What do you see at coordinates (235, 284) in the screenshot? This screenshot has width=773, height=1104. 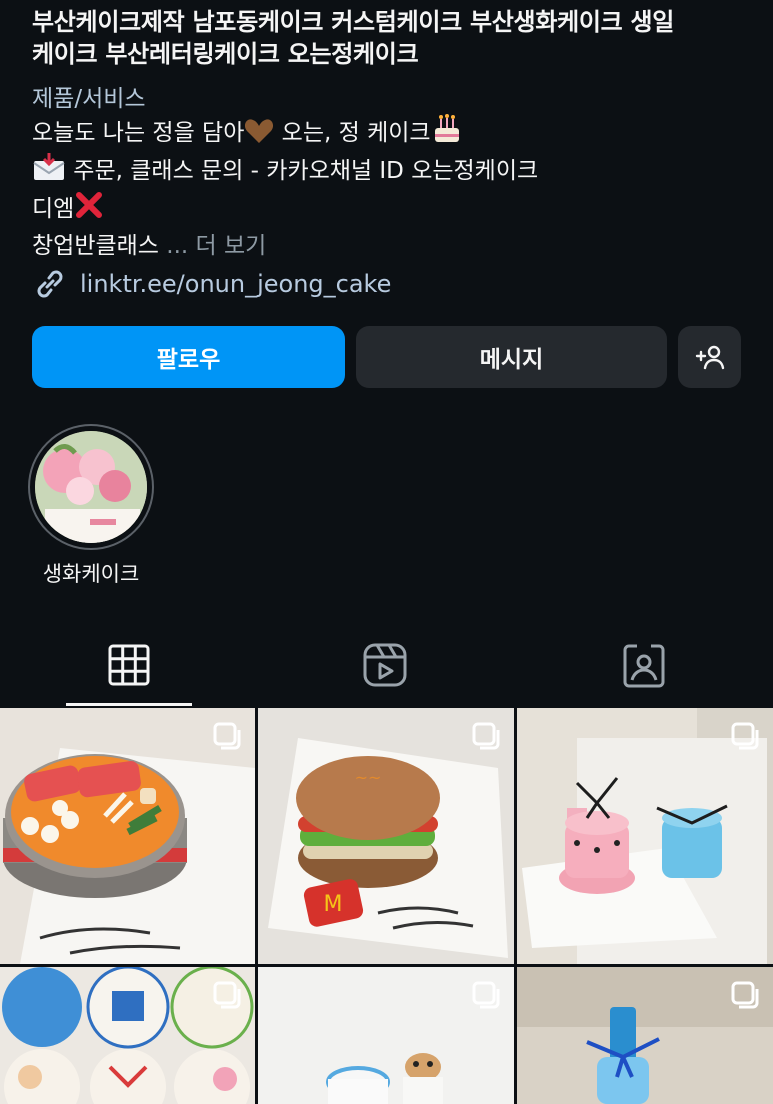 I see `link-text: linktr.ee/onun_jeong_cake` at bounding box center [235, 284].